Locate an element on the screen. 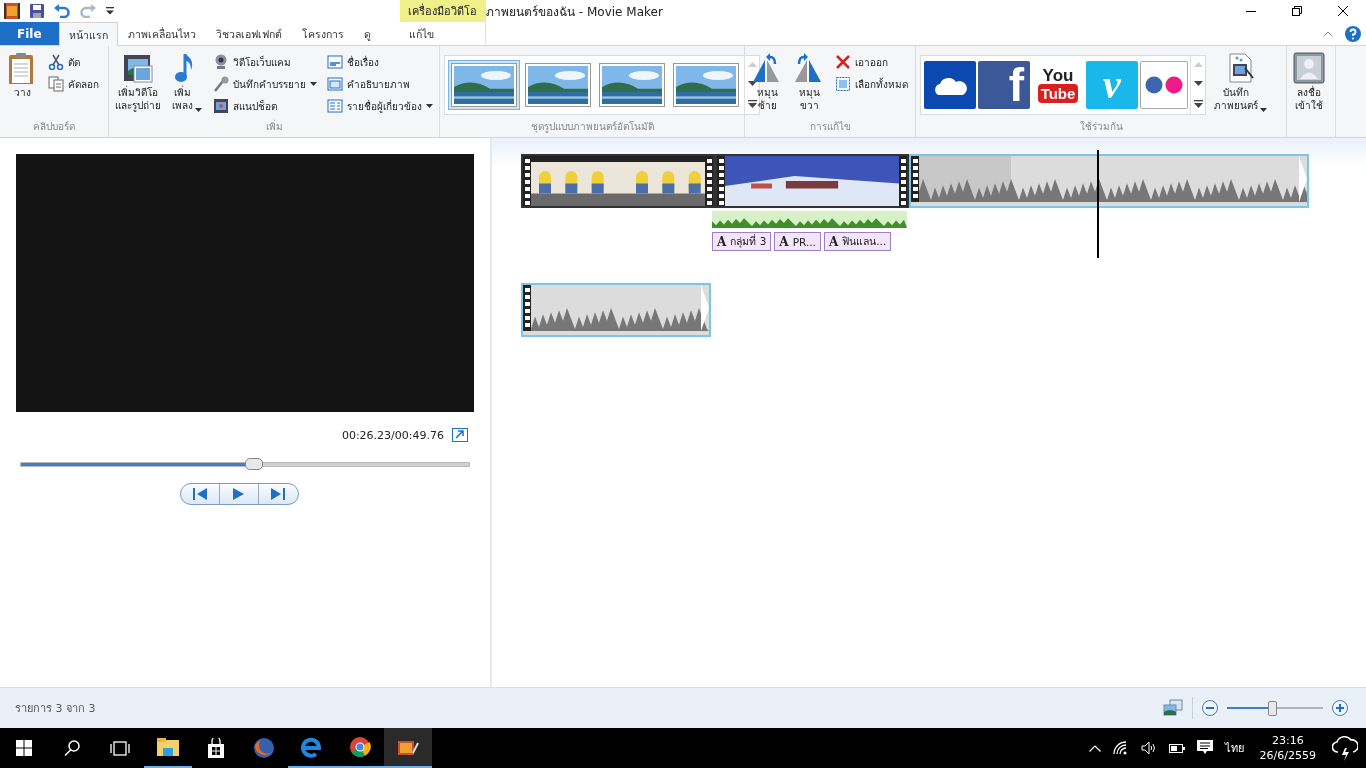 The width and height of the screenshot is (1366, 768). storyboard-icon is located at coordinates (1173, 708).